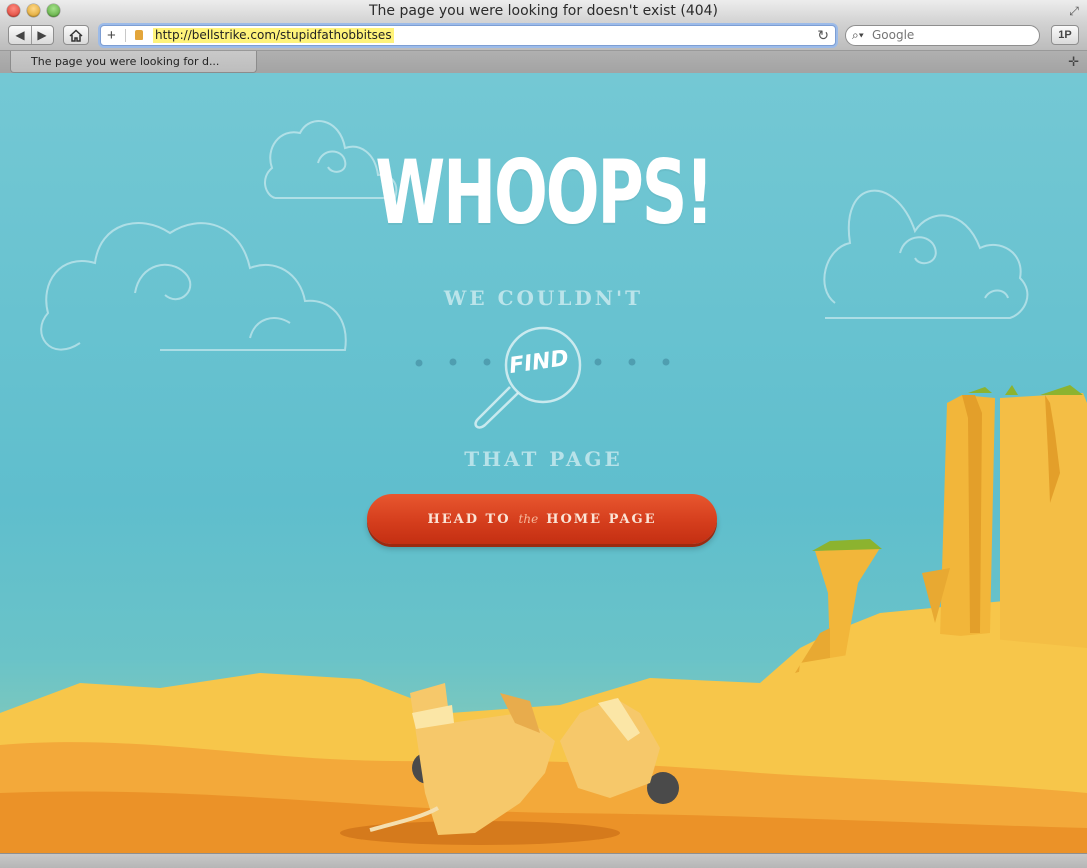 The image size is (1087, 868). What do you see at coordinates (13, 10) in the screenshot?
I see `close-window-button` at bounding box center [13, 10].